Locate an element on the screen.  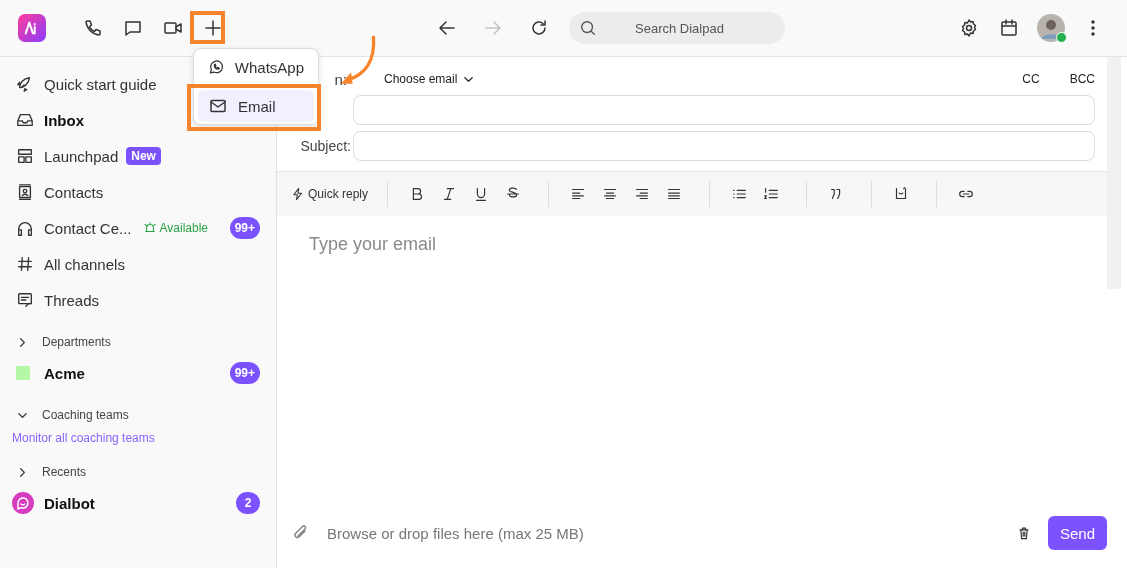
alarm-bell-icon is located at coordinates (149, 228).